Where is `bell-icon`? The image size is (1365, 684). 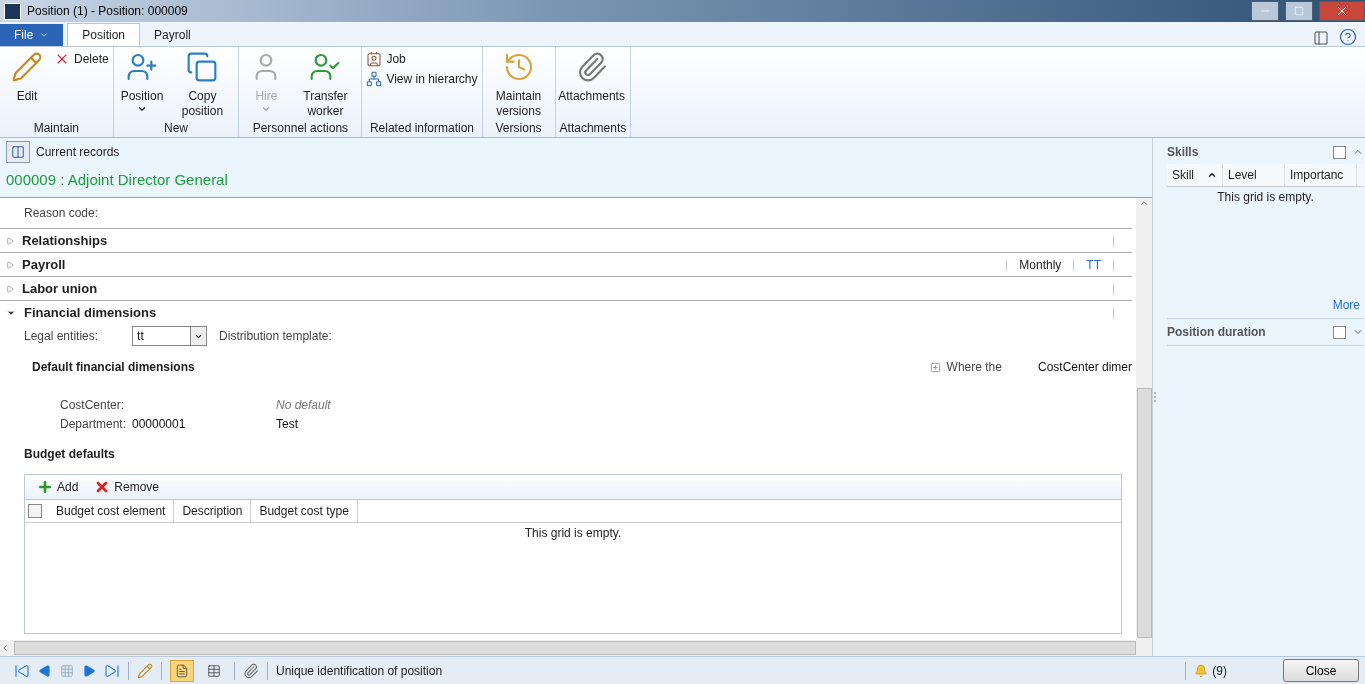
bell-icon is located at coordinates (1201, 670).